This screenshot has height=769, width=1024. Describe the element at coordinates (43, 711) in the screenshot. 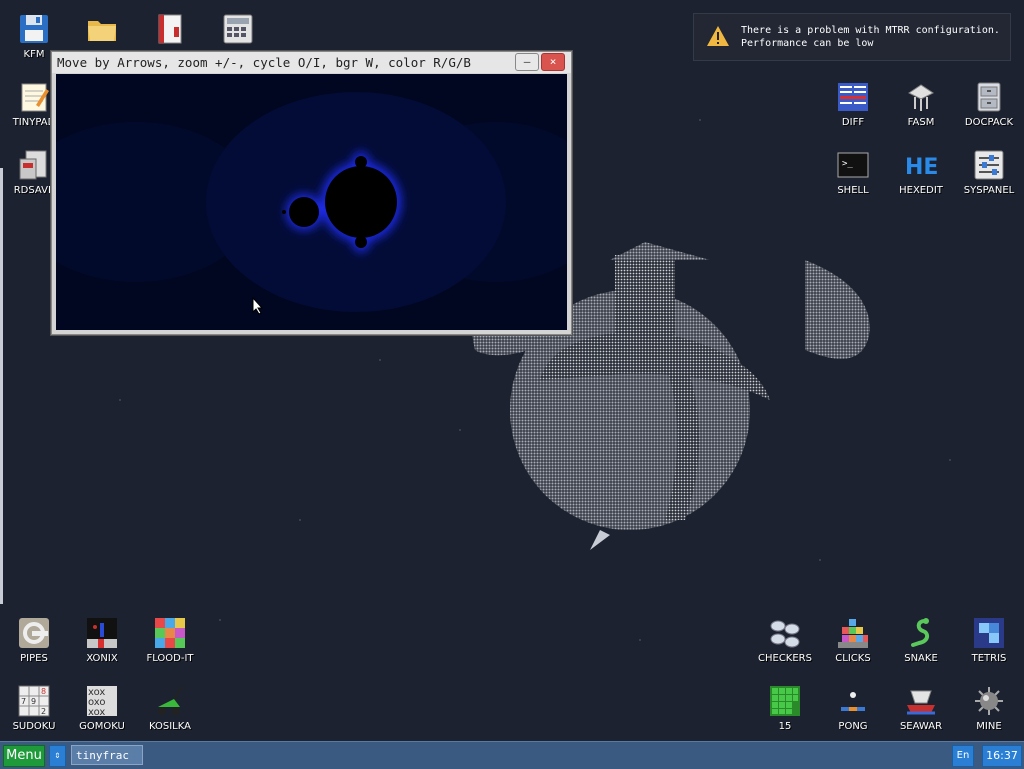

I see `svg-text: 2` at that location.